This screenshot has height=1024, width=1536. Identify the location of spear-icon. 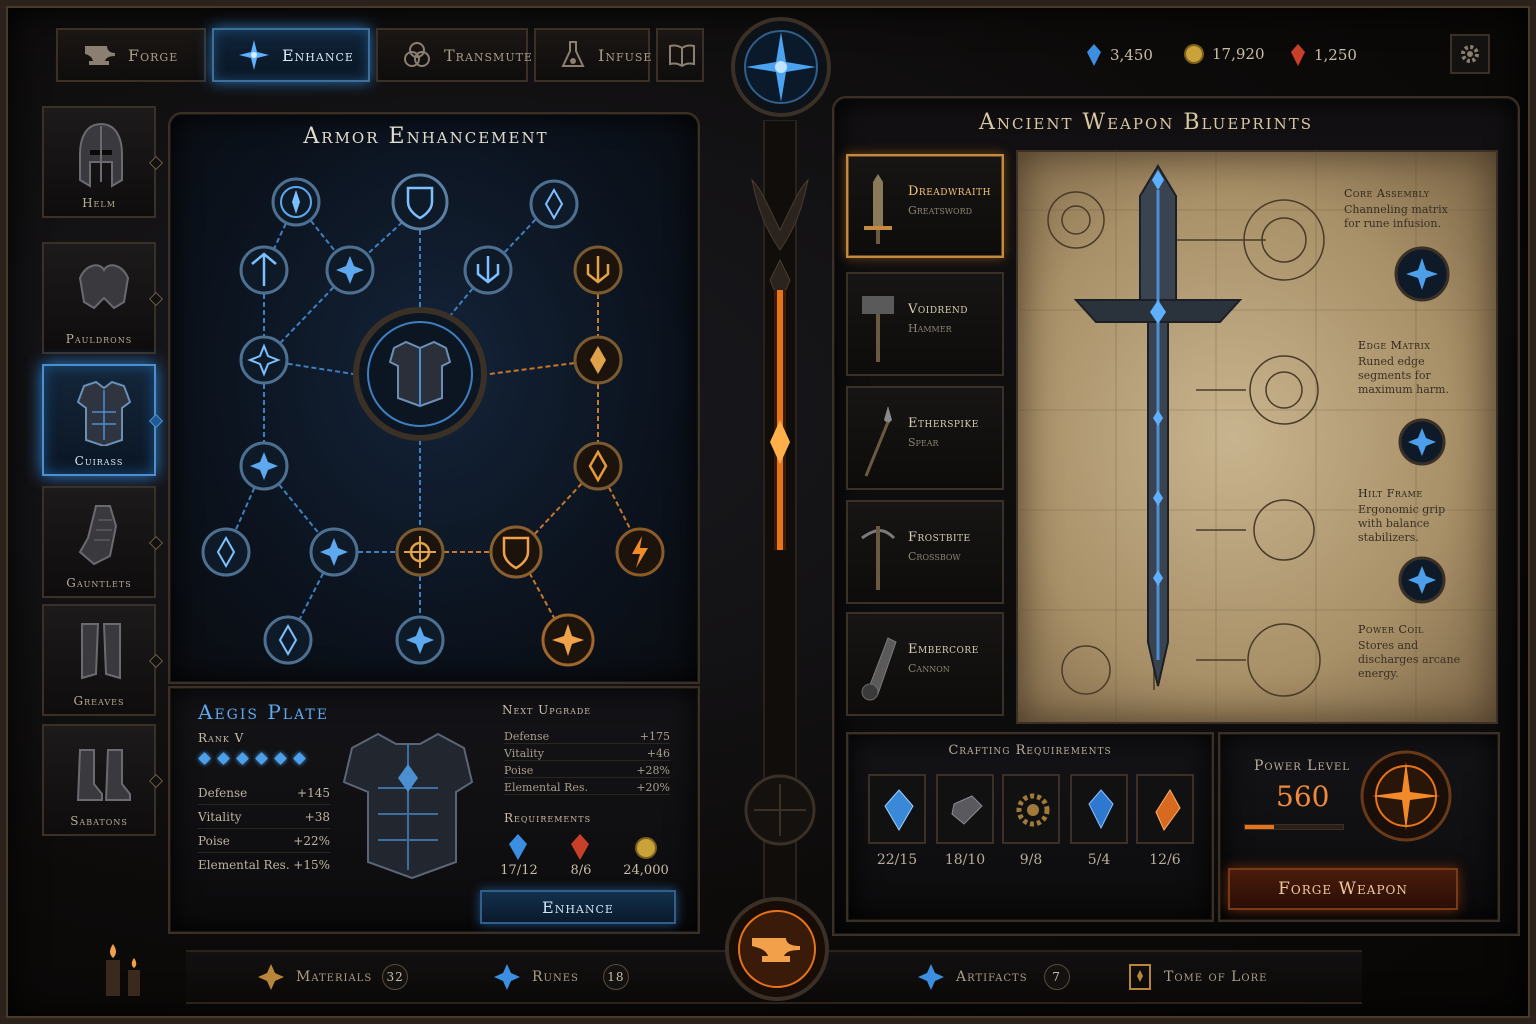
(878, 441).